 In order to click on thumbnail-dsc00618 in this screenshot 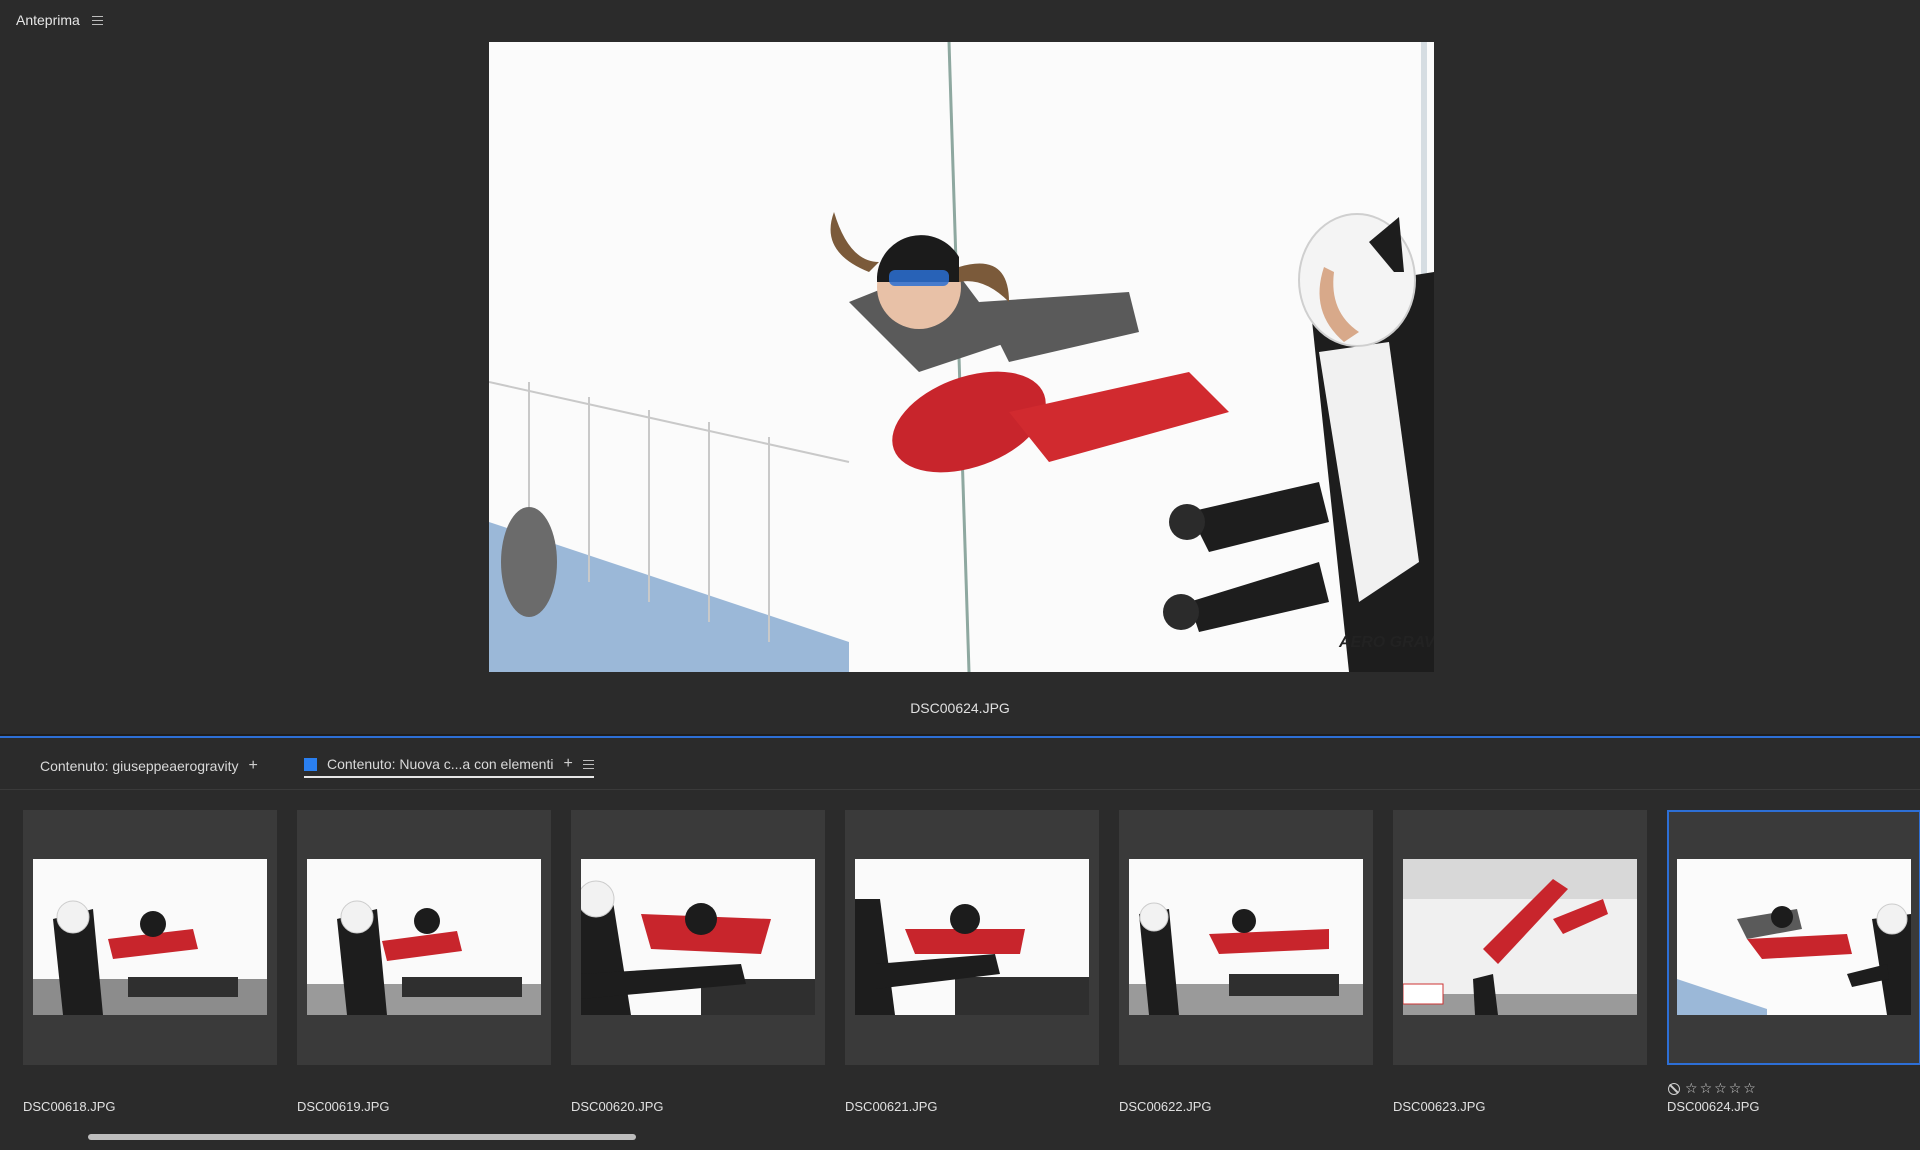, I will do `click(150, 937)`.